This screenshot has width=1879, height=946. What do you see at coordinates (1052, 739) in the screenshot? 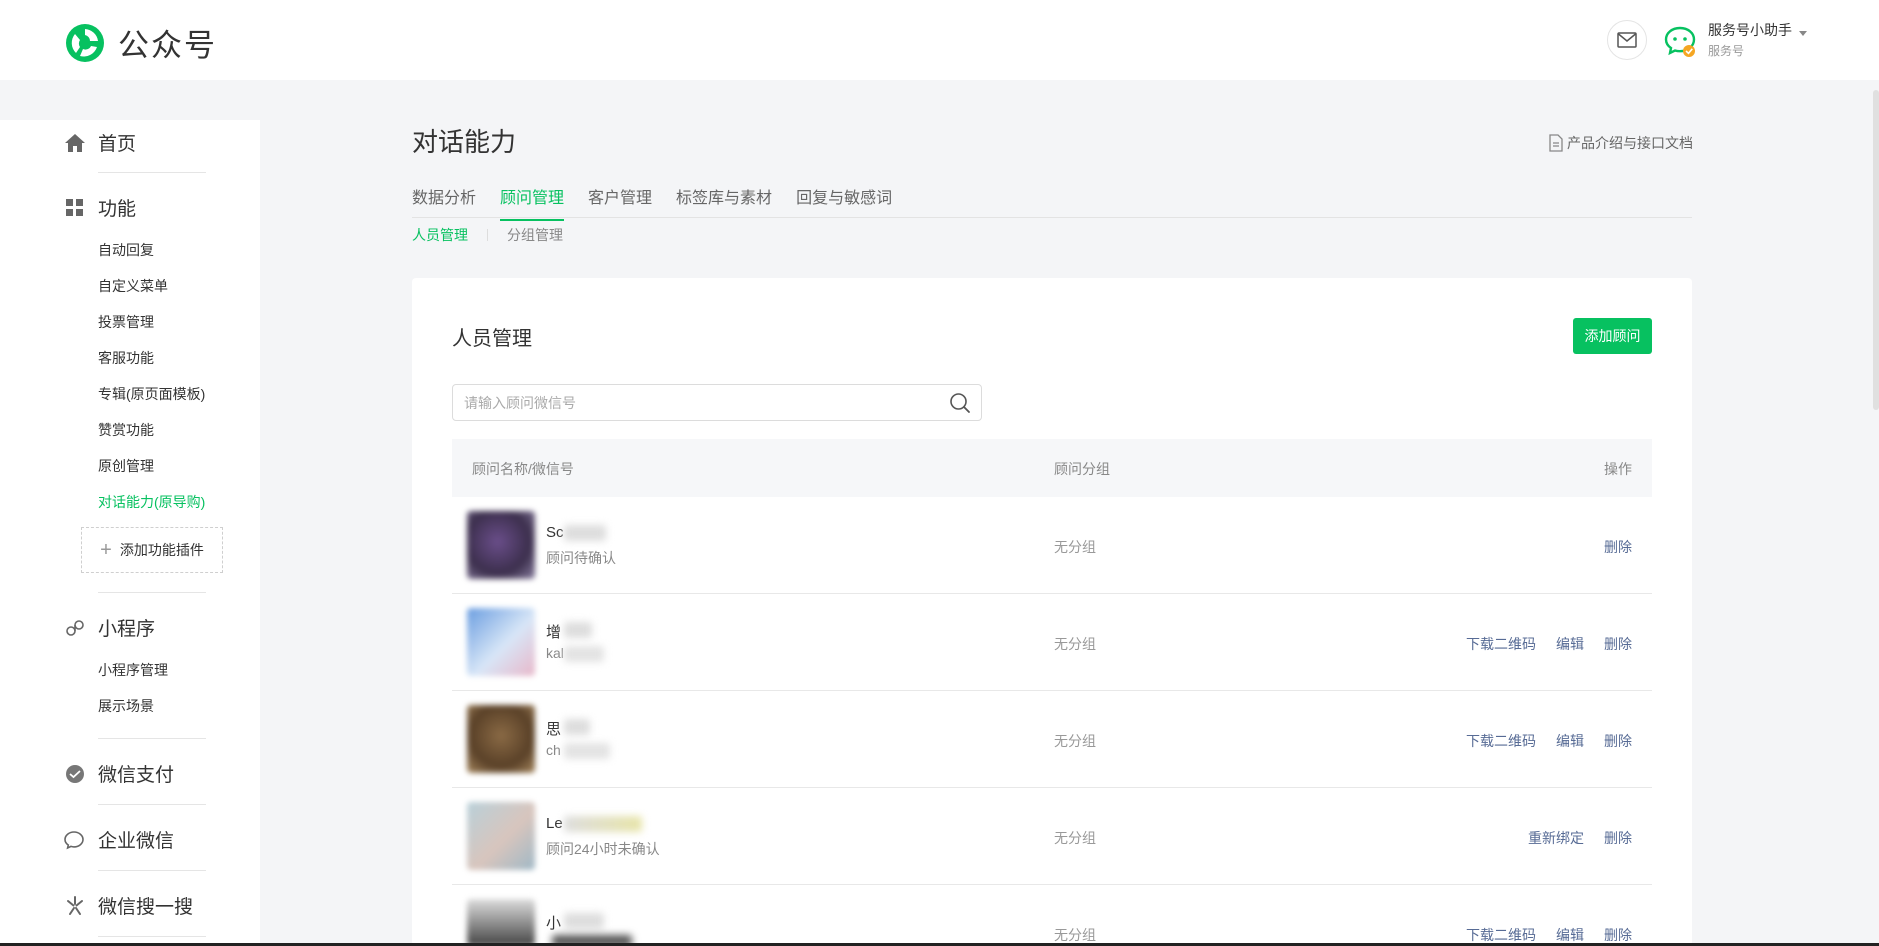
I see `table-row: 思 ch 无分组 下载二维码 编辑 删除` at bounding box center [1052, 739].